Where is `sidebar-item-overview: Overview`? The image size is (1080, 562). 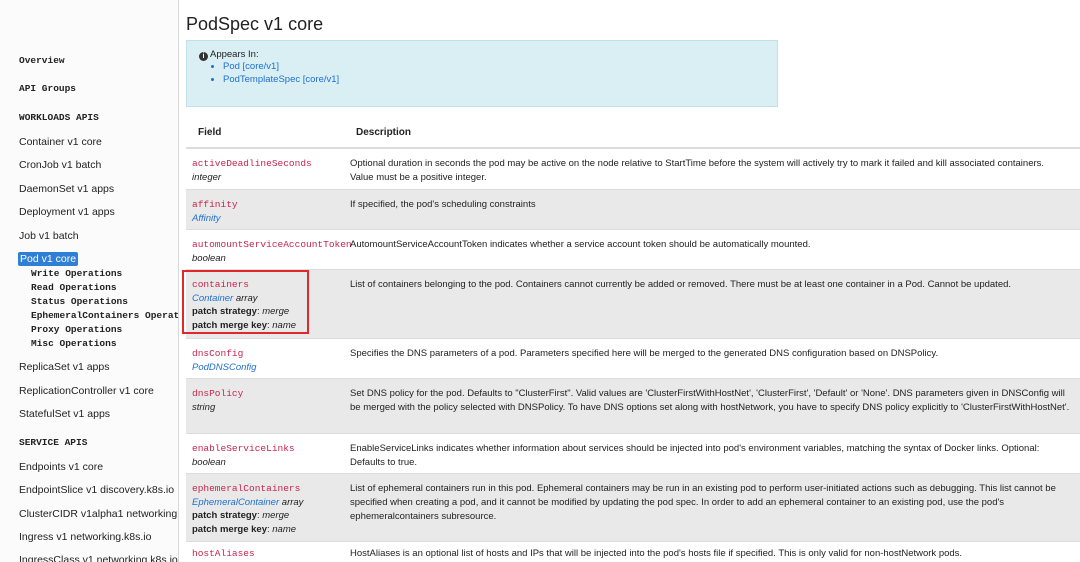 sidebar-item-overview: Overview is located at coordinates (42, 60).